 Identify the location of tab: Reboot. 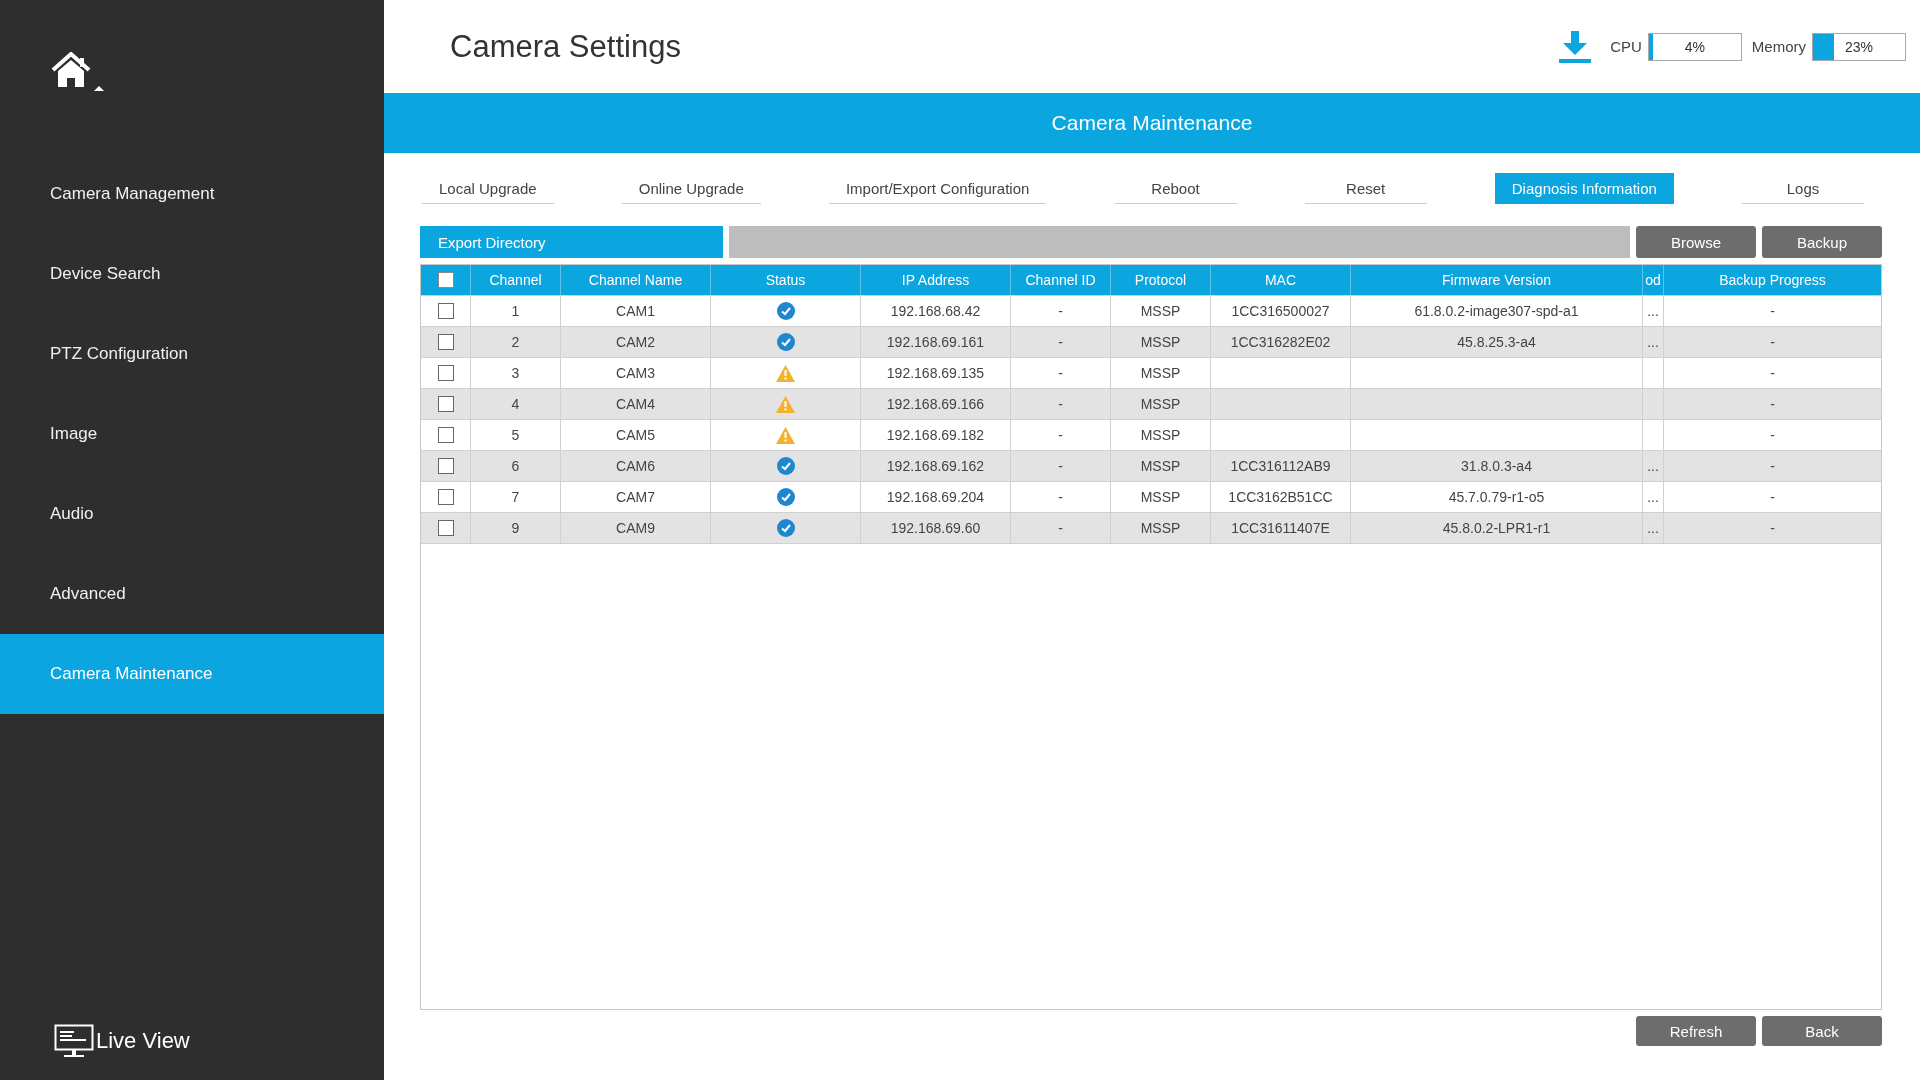
(1175, 188).